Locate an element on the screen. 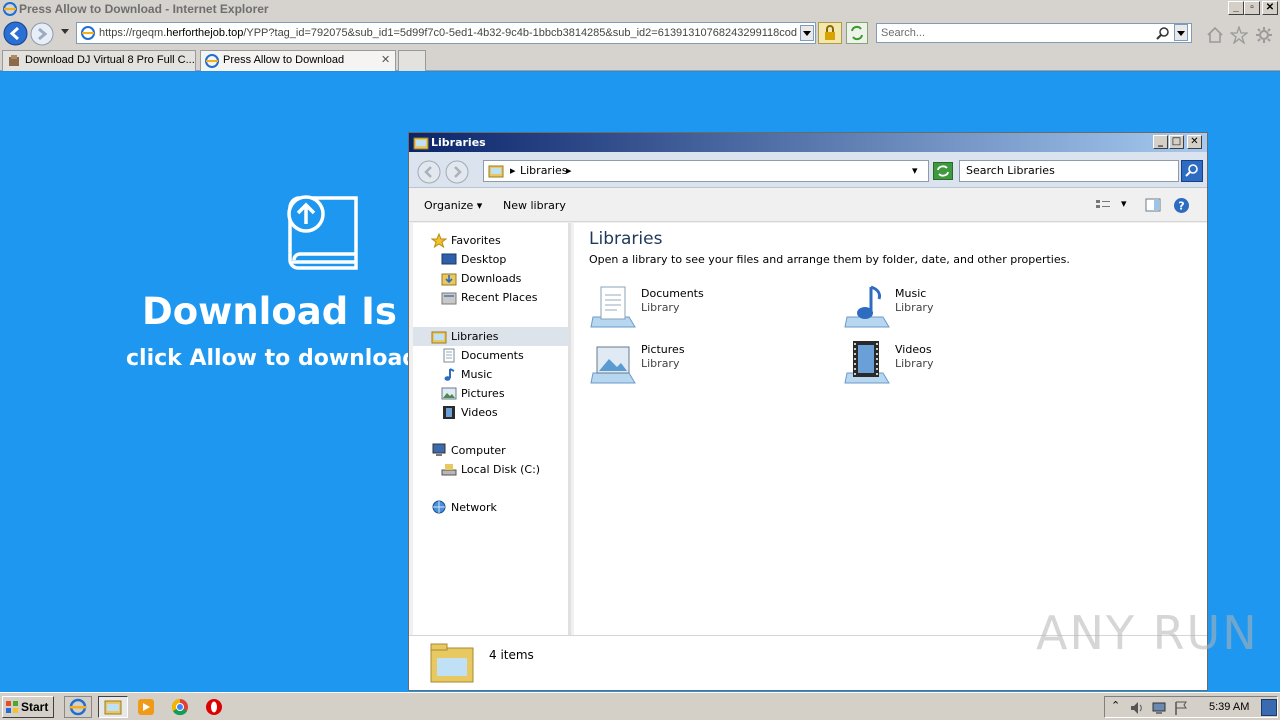 The image size is (1280, 720). minimize-button: _ is located at coordinates (1236, 8).